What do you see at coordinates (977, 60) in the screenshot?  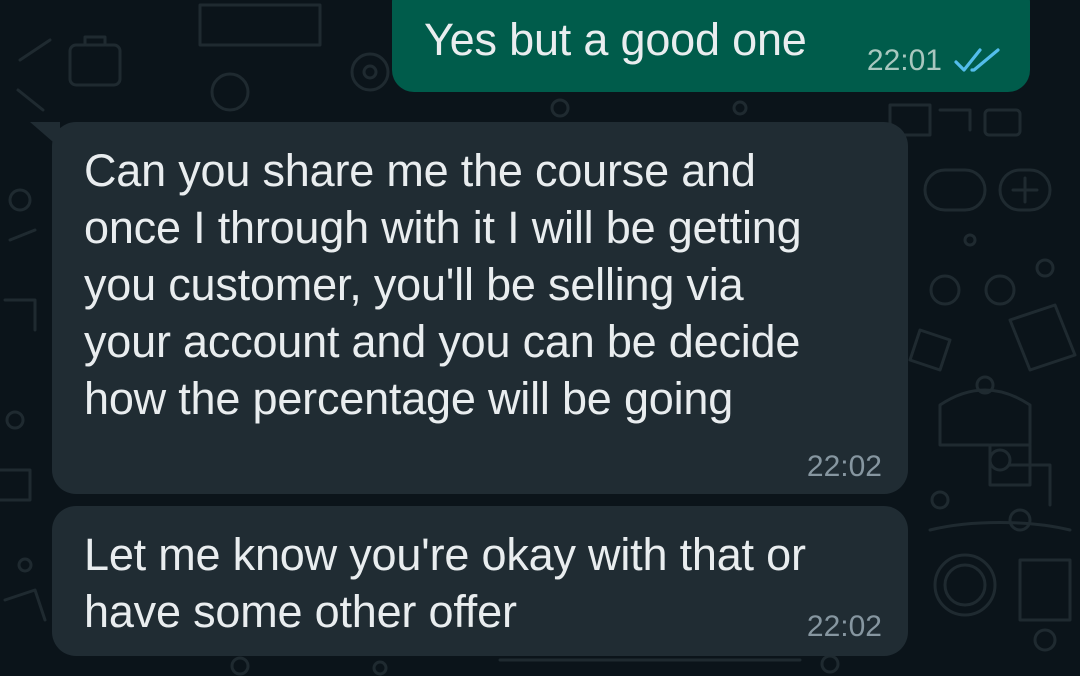 I see `double-check-read-icon` at bounding box center [977, 60].